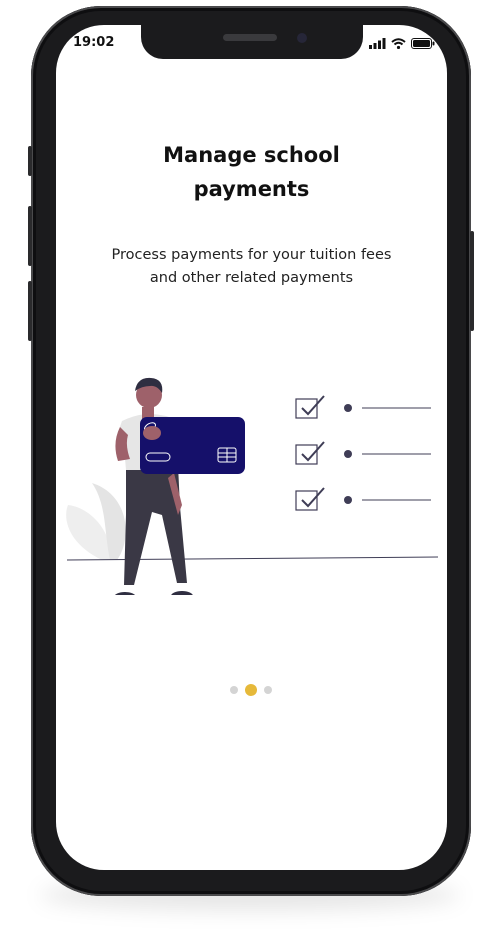 The height and width of the screenshot is (929, 502). What do you see at coordinates (251, 255) in the screenshot?
I see `subtitle-line-1: Process payments for your tuition fees` at bounding box center [251, 255].